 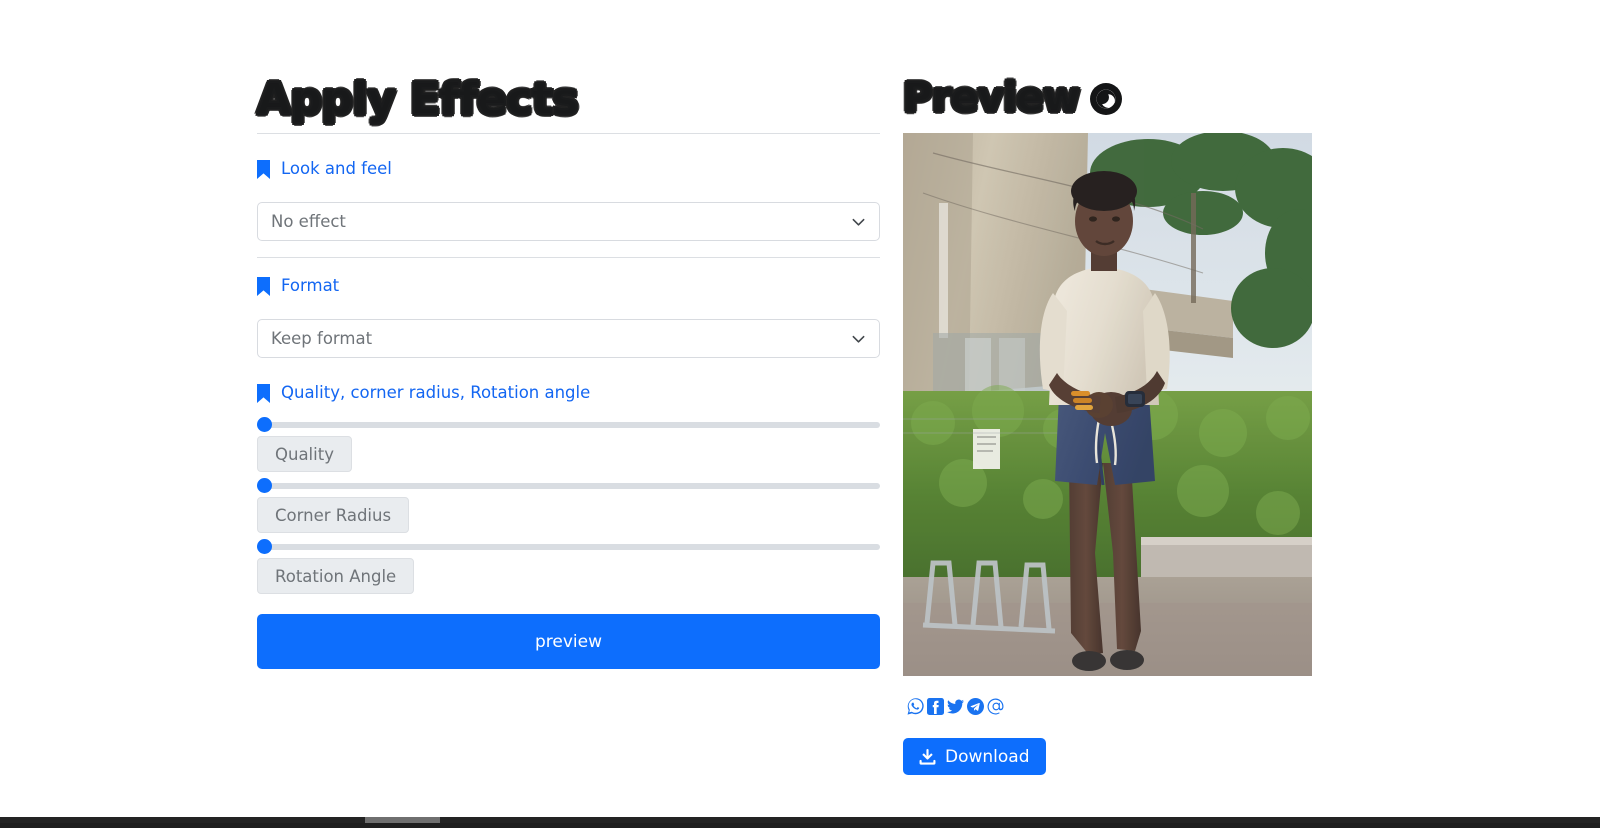 I want to click on preview-title-text: Preview, so click(x=991, y=98).